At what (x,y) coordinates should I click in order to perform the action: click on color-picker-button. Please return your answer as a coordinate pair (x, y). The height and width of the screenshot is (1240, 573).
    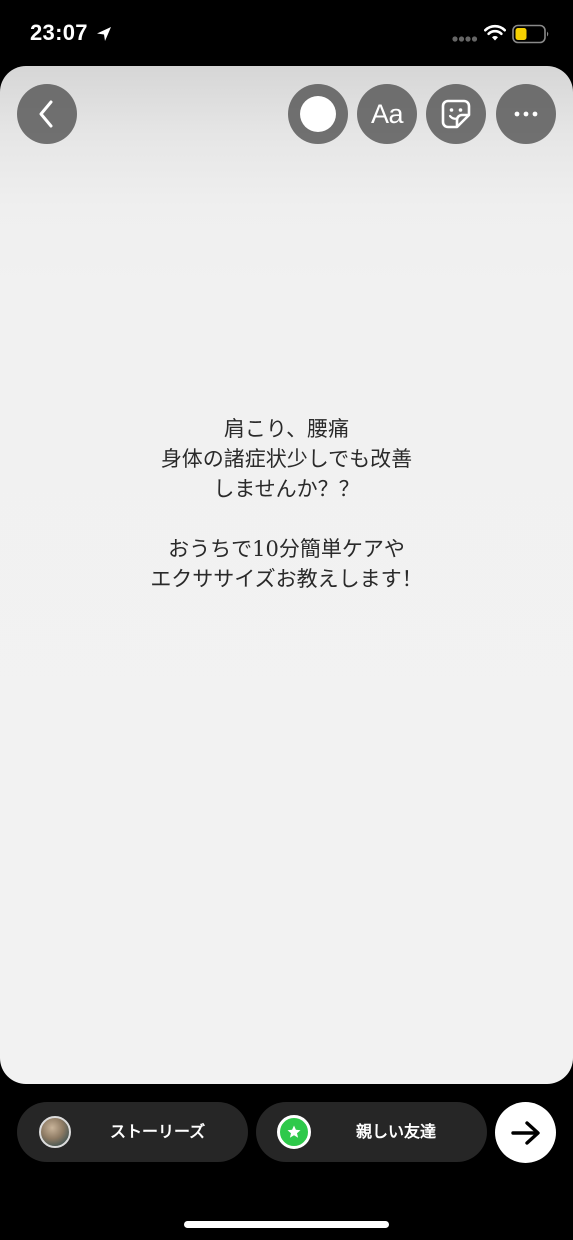
    Looking at the image, I should click on (318, 114).